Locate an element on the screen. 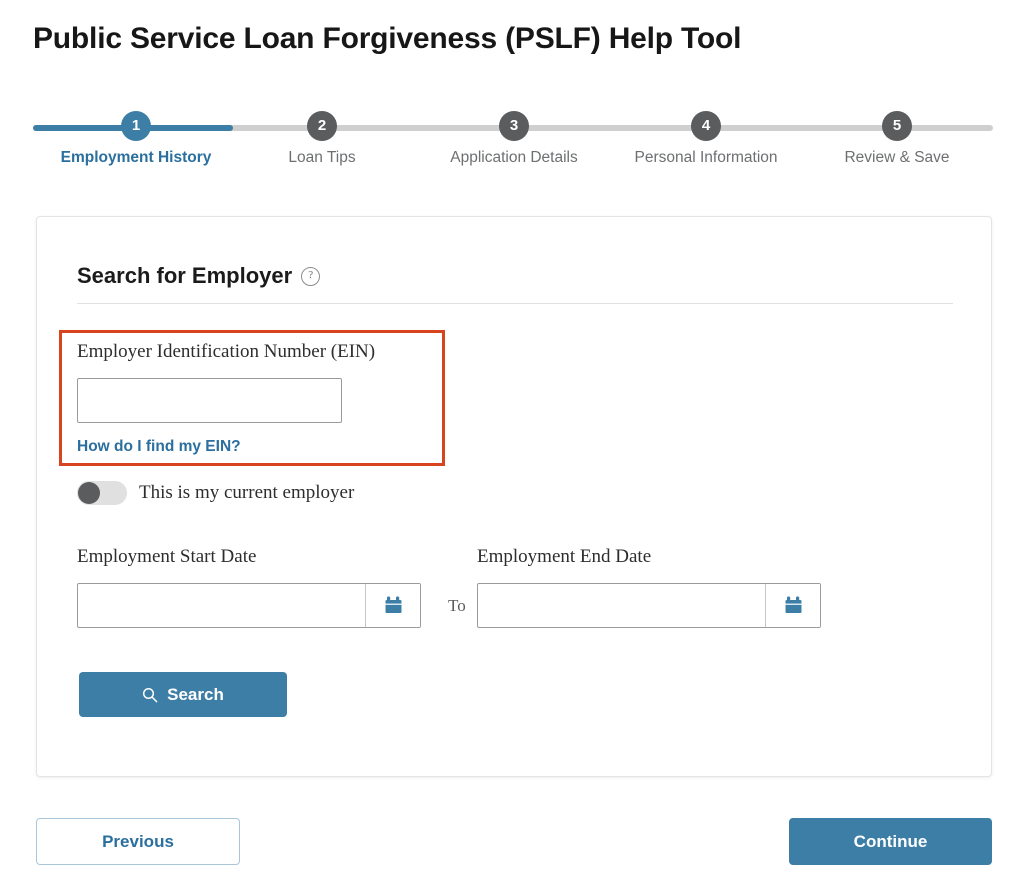 The height and width of the screenshot is (894, 1024). step-label-2: Loan Tips is located at coordinates (322, 157).